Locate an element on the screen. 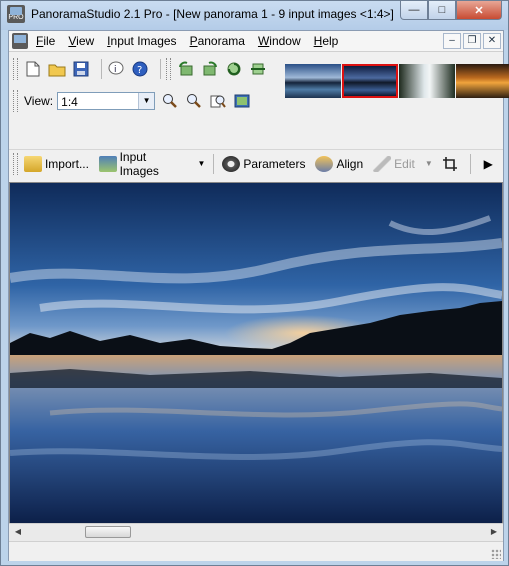 This screenshot has width=509, height=566. zoom-actual-size-icon is located at coordinates (218, 101).